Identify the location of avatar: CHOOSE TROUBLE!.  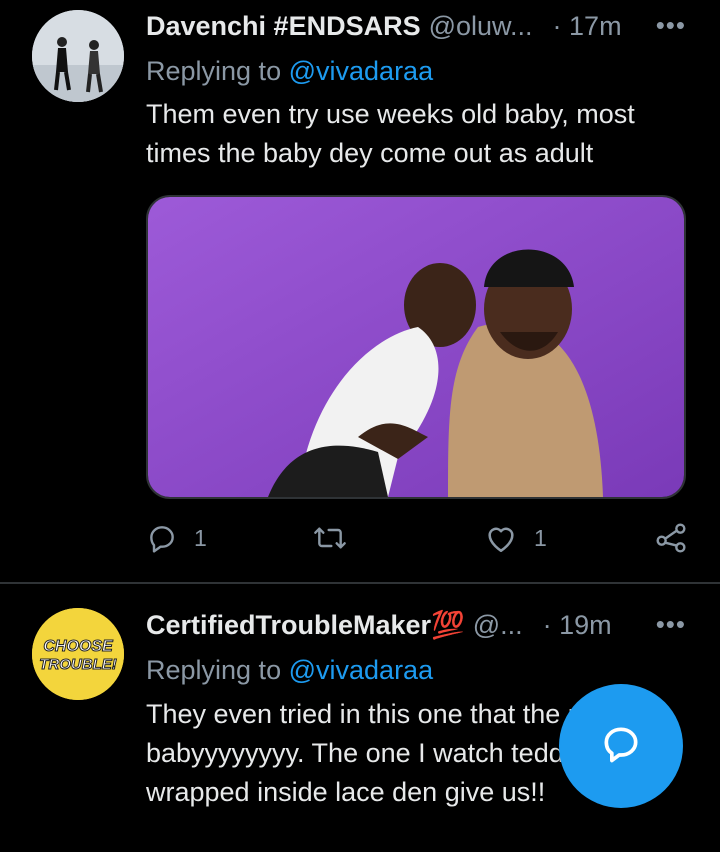
(78, 654).